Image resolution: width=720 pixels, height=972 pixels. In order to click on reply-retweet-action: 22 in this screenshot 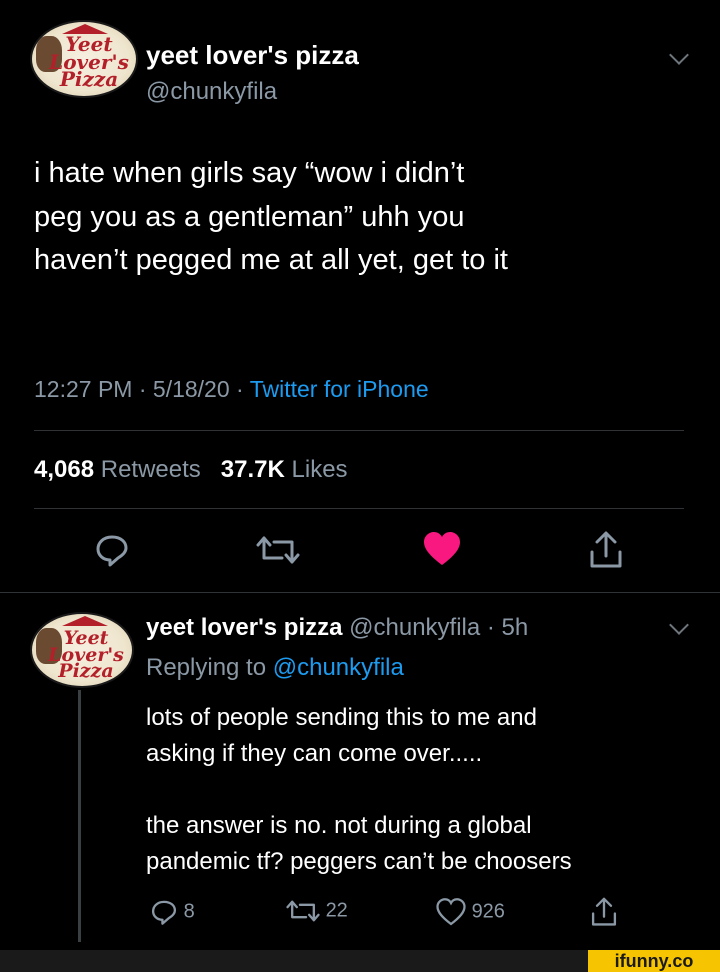, I will do `click(317, 911)`.